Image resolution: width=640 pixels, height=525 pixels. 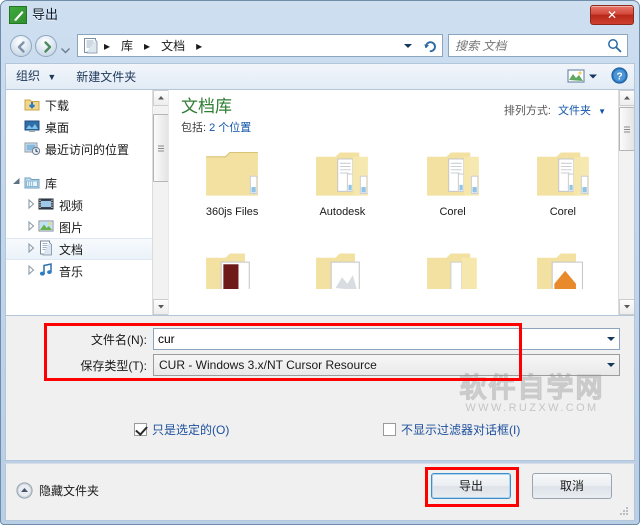 What do you see at coordinates (57, 105) in the screenshot?
I see `sidebar-item-label: 下载` at bounding box center [57, 105].